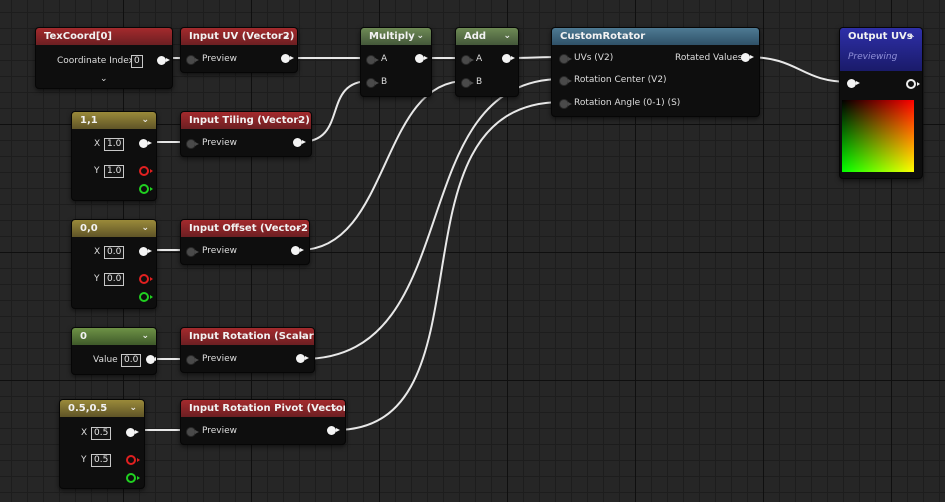 The width and height of the screenshot is (945, 502). What do you see at coordinates (487, 36) in the screenshot?
I see `add-node-header: Add ⌄` at bounding box center [487, 36].